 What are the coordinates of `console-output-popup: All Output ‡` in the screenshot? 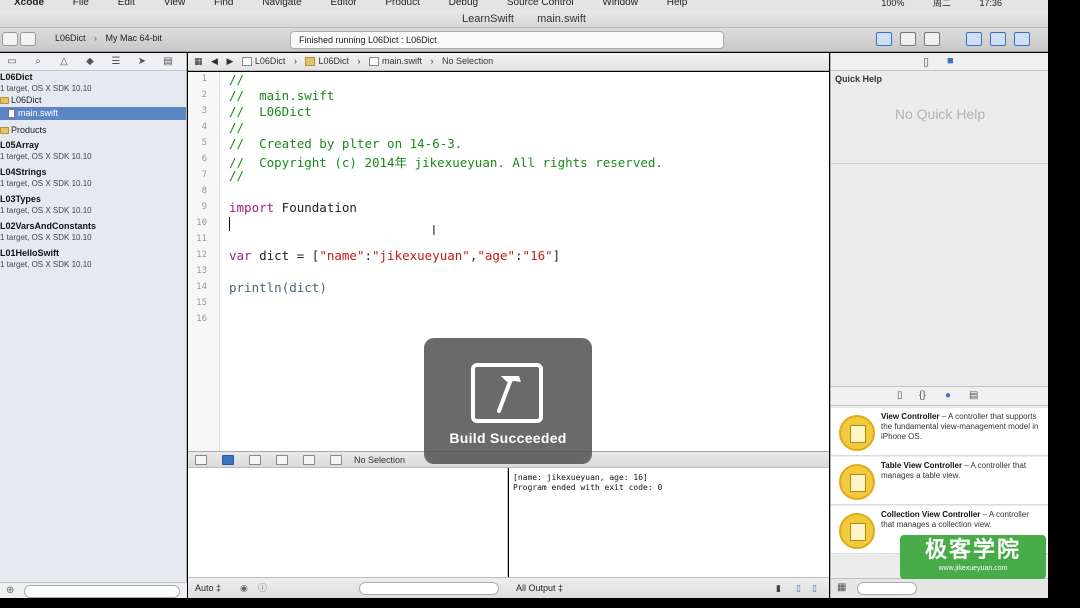 It's located at (539, 588).